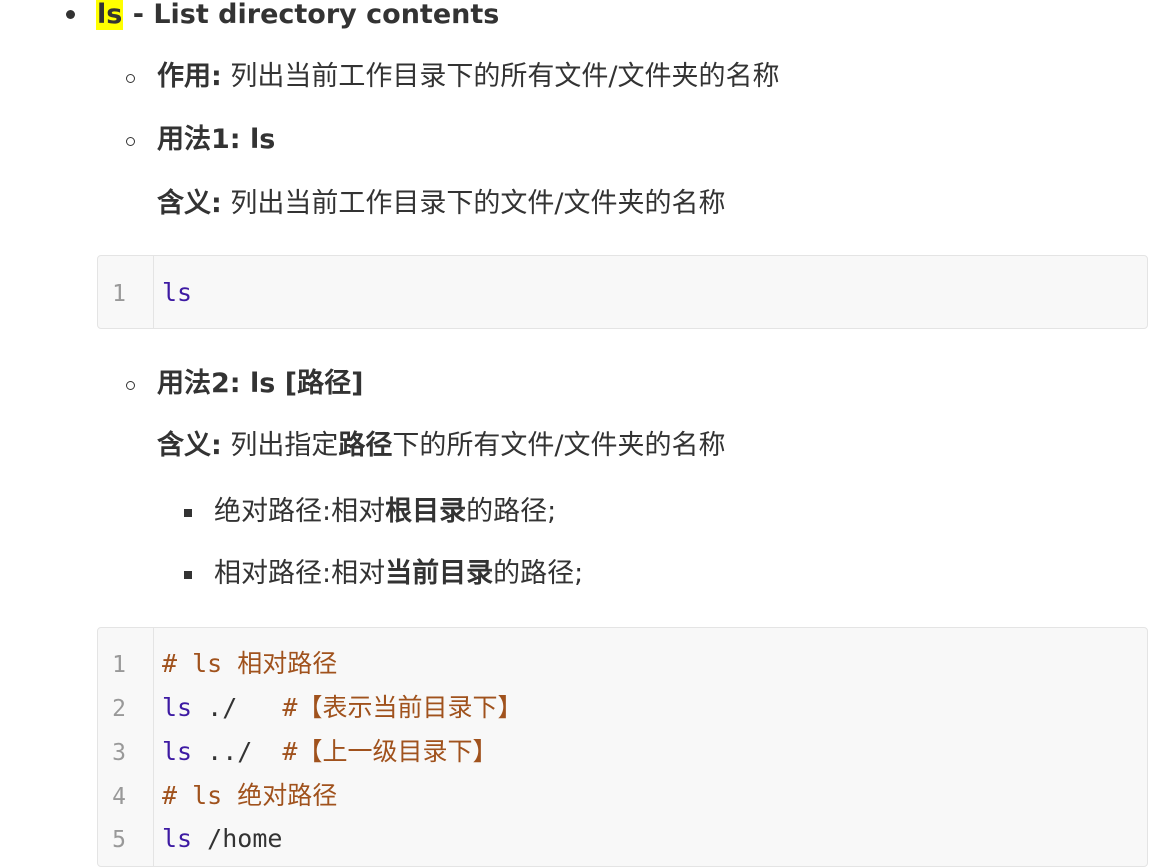 The width and height of the screenshot is (1169, 867). What do you see at coordinates (119, 797) in the screenshot?
I see `line-number: 4` at bounding box center [119, 797].